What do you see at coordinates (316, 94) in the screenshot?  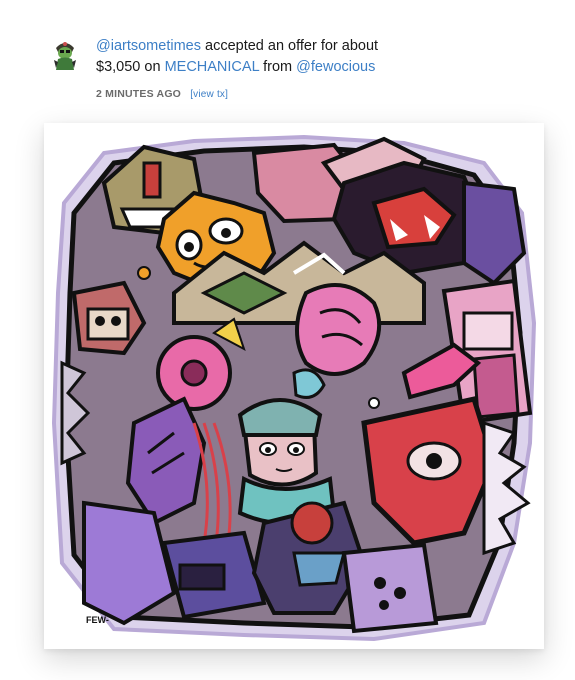 I see `activity-meta: 2 MINUTES AGO [view tx]` at bounding box center [316, 94].